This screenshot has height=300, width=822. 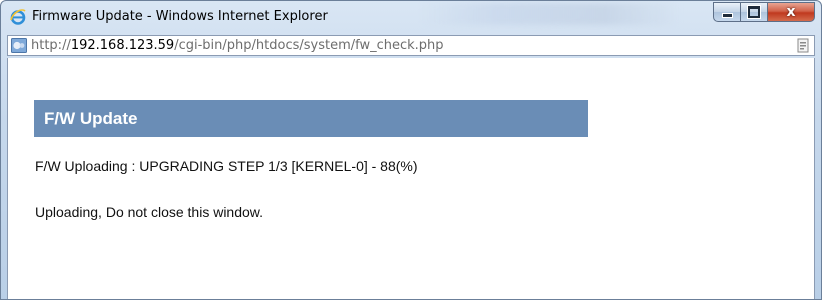 I want to click on section-header: F/W Update, so click(x=311, y=118).